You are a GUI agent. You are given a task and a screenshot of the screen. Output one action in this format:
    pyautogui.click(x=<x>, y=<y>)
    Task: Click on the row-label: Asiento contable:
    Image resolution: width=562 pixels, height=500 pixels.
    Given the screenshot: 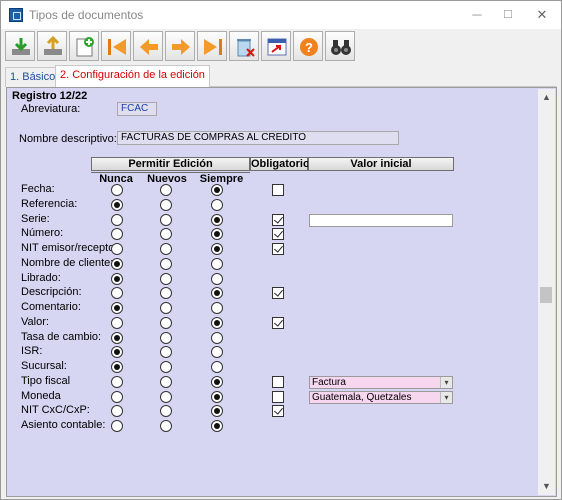 What is the action you would take?
    pyautogui.click(x=63, y=425)
    